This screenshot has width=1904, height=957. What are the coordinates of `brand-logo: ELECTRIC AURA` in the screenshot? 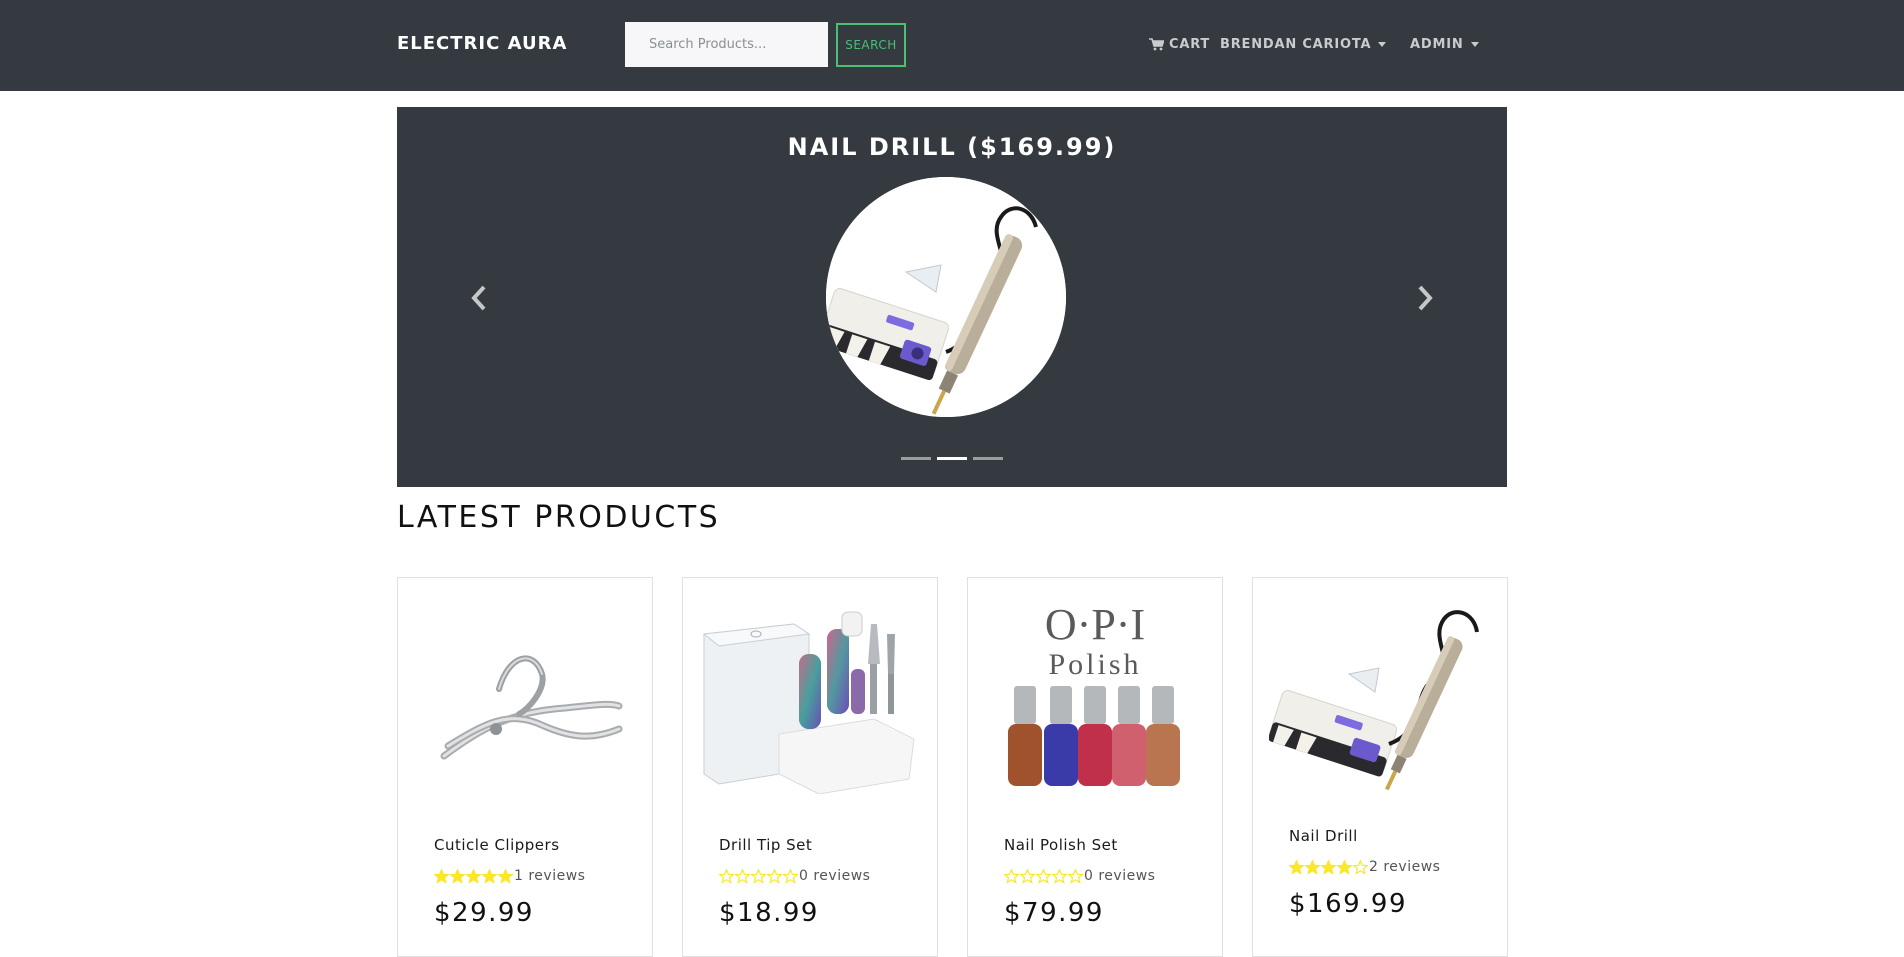 It's located at (482, 43).